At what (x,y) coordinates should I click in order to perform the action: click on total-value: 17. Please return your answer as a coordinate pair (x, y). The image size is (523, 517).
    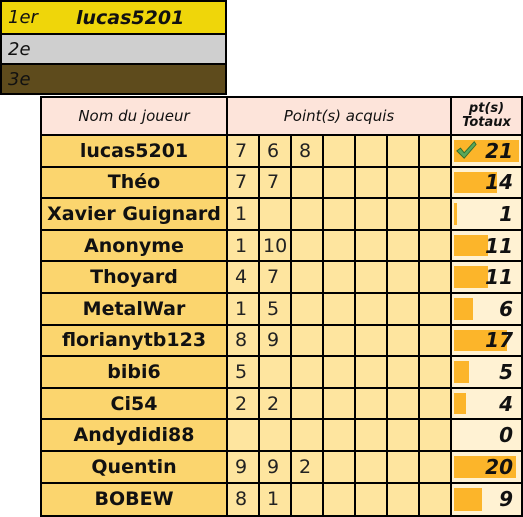
    Looking at the image, I should click on (499, 340).